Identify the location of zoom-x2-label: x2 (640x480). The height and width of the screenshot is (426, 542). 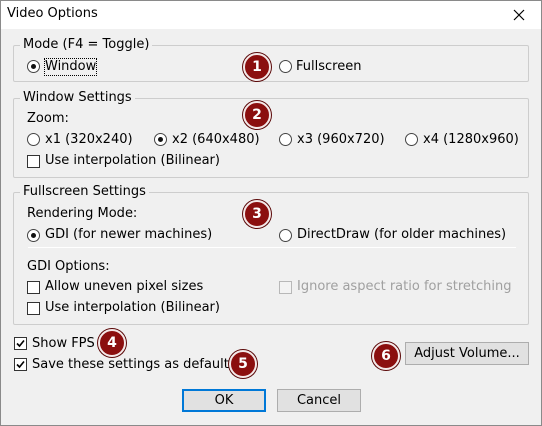
(216, 140).